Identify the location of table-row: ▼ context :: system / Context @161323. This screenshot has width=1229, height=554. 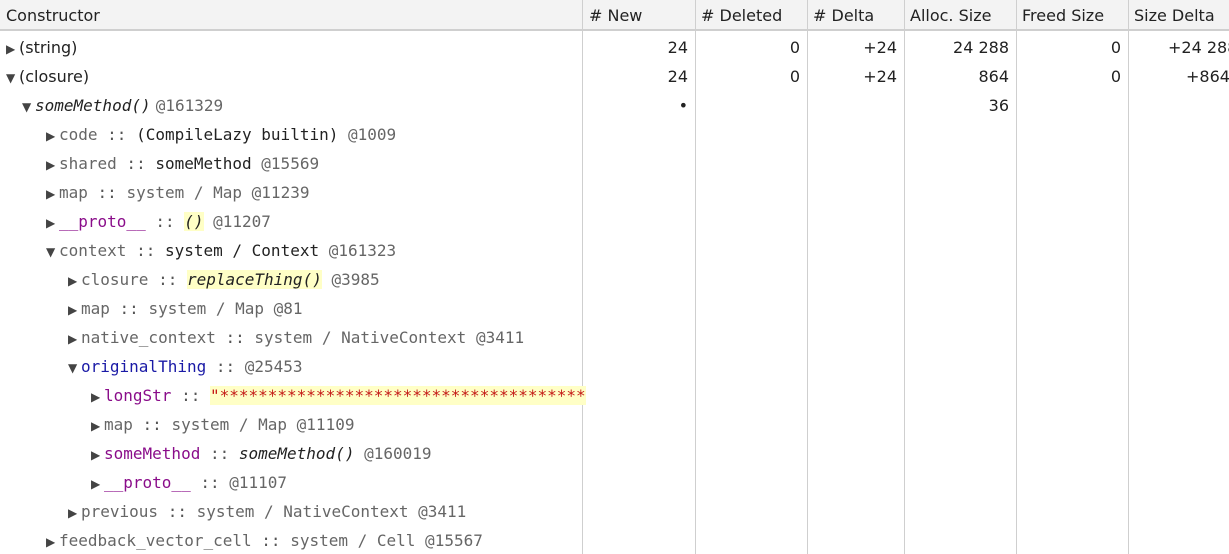
(614, 250).